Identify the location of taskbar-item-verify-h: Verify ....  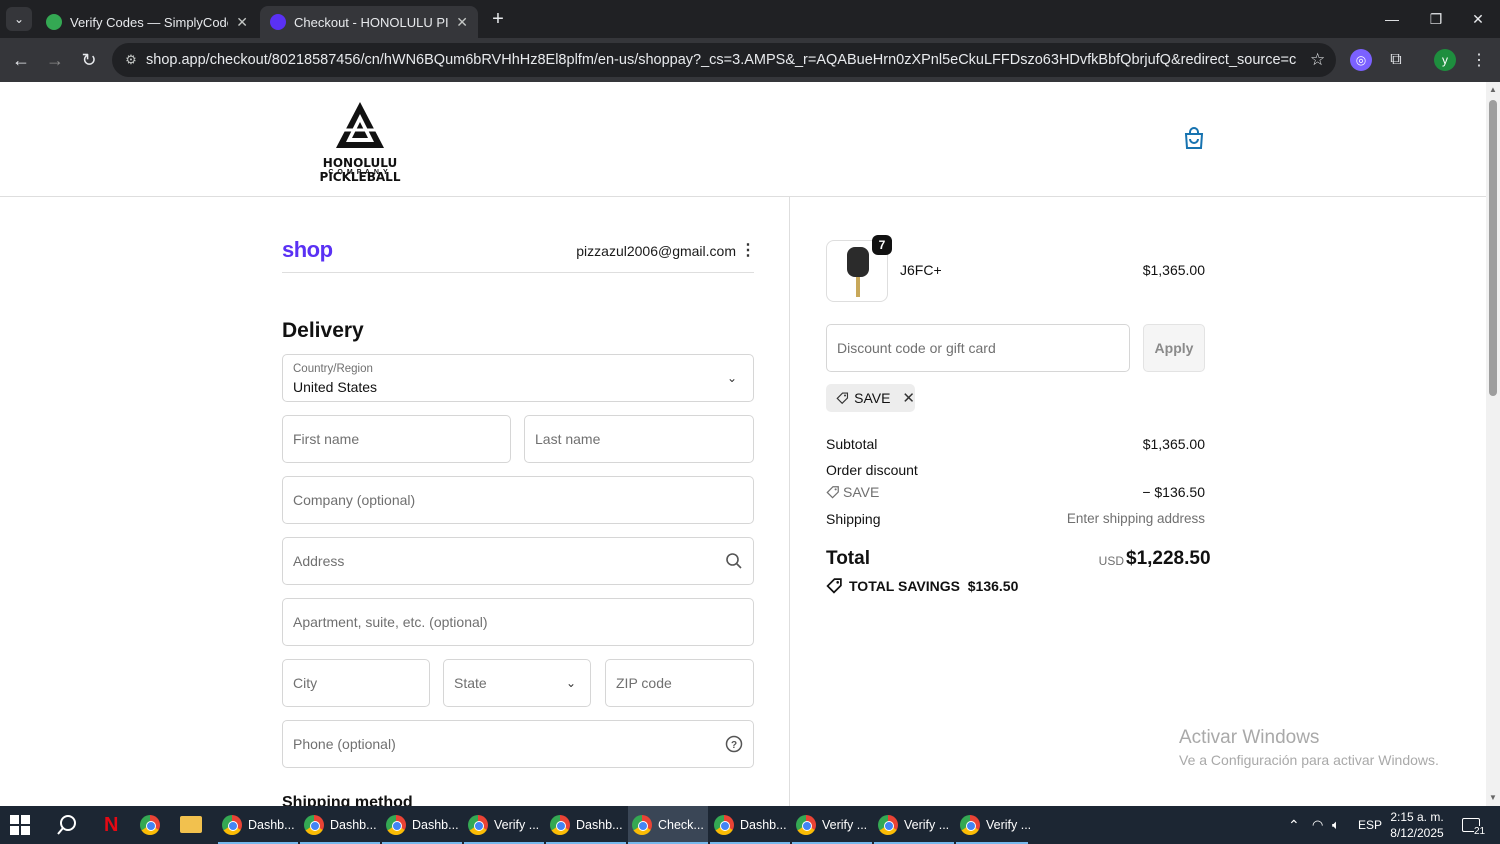
(996, 825).